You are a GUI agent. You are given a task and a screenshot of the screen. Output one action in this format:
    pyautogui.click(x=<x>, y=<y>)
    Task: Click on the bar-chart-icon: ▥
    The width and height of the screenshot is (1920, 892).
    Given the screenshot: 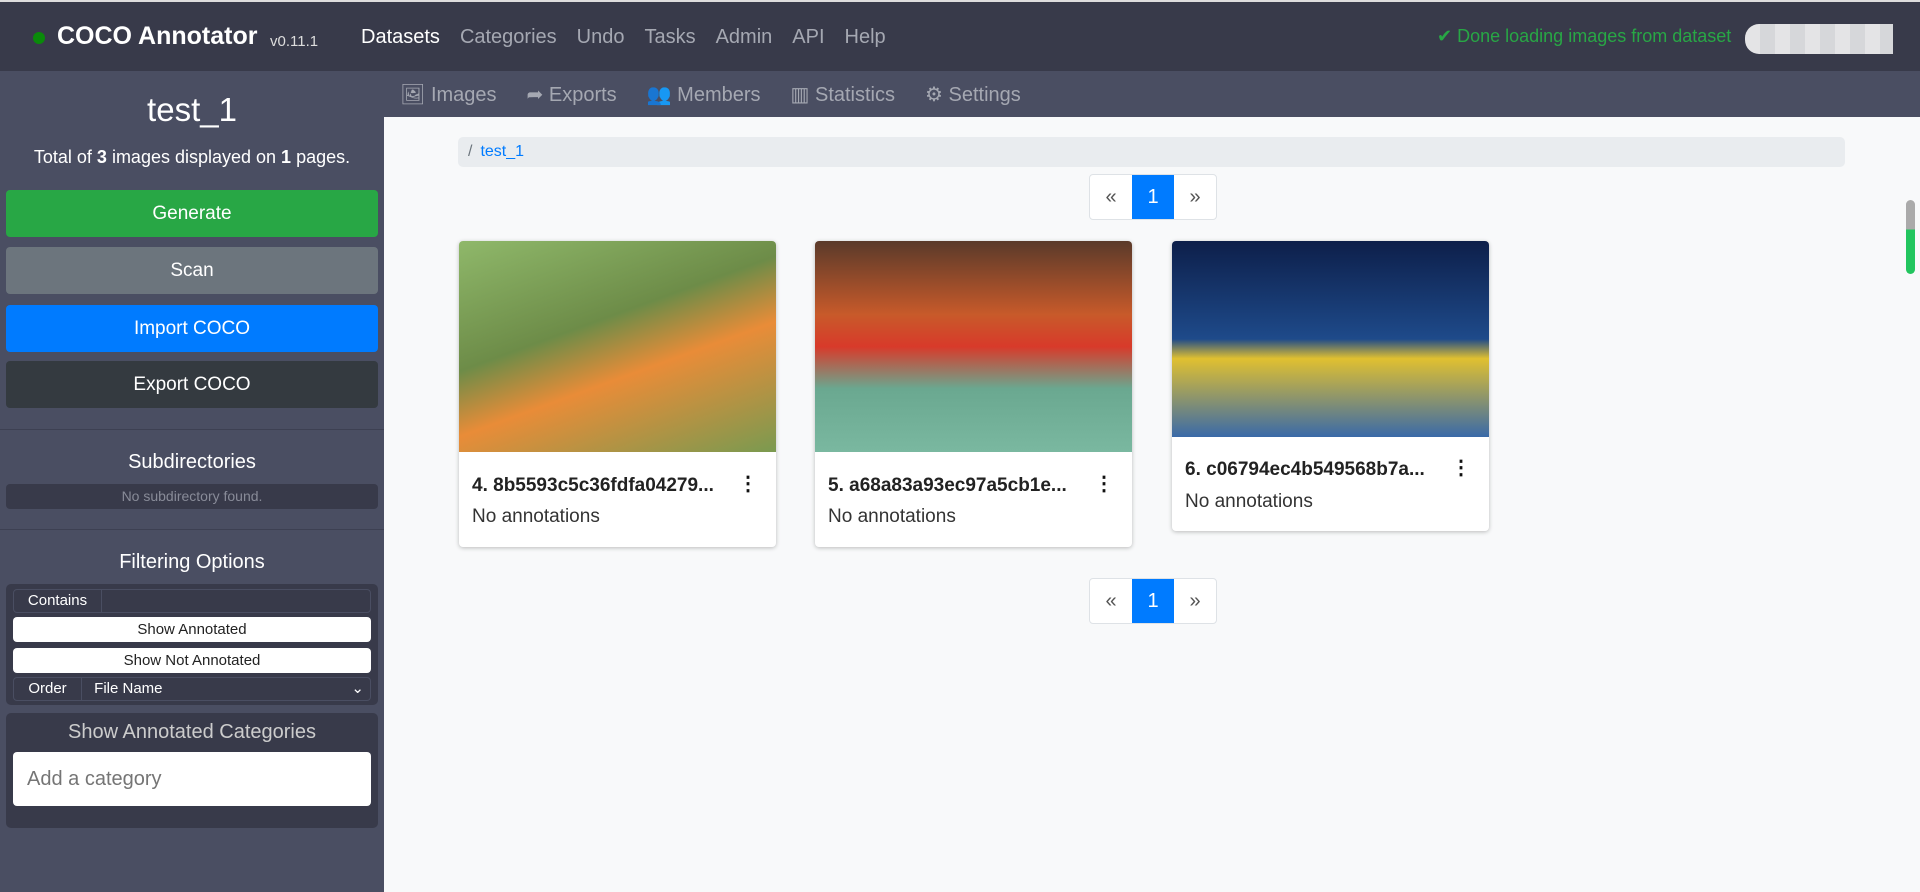 What is the action you would take?
    pyautogui.click(x=800, y=94)
    